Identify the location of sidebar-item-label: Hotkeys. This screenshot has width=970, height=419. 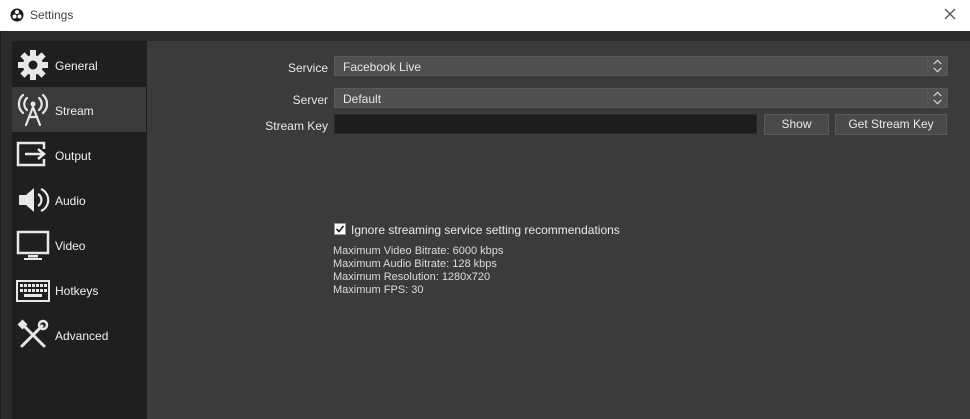
(77, 291).